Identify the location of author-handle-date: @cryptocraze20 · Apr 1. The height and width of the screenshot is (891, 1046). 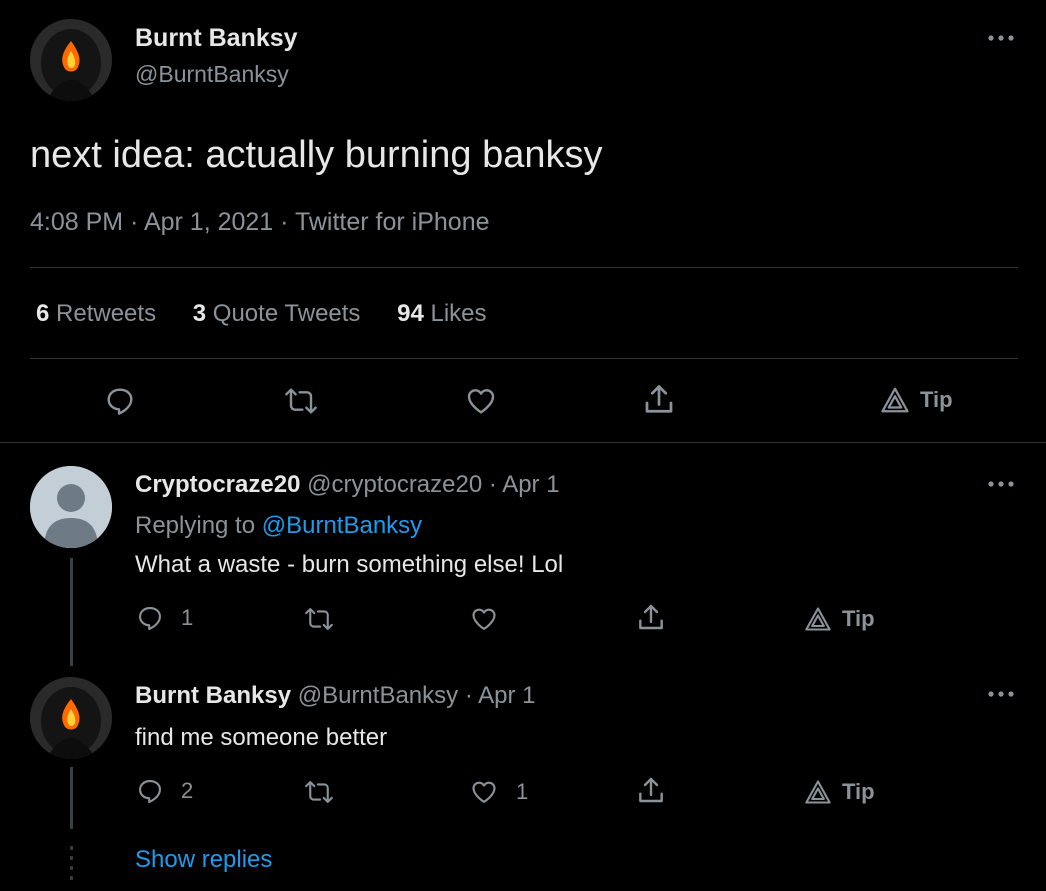
(433, 484).